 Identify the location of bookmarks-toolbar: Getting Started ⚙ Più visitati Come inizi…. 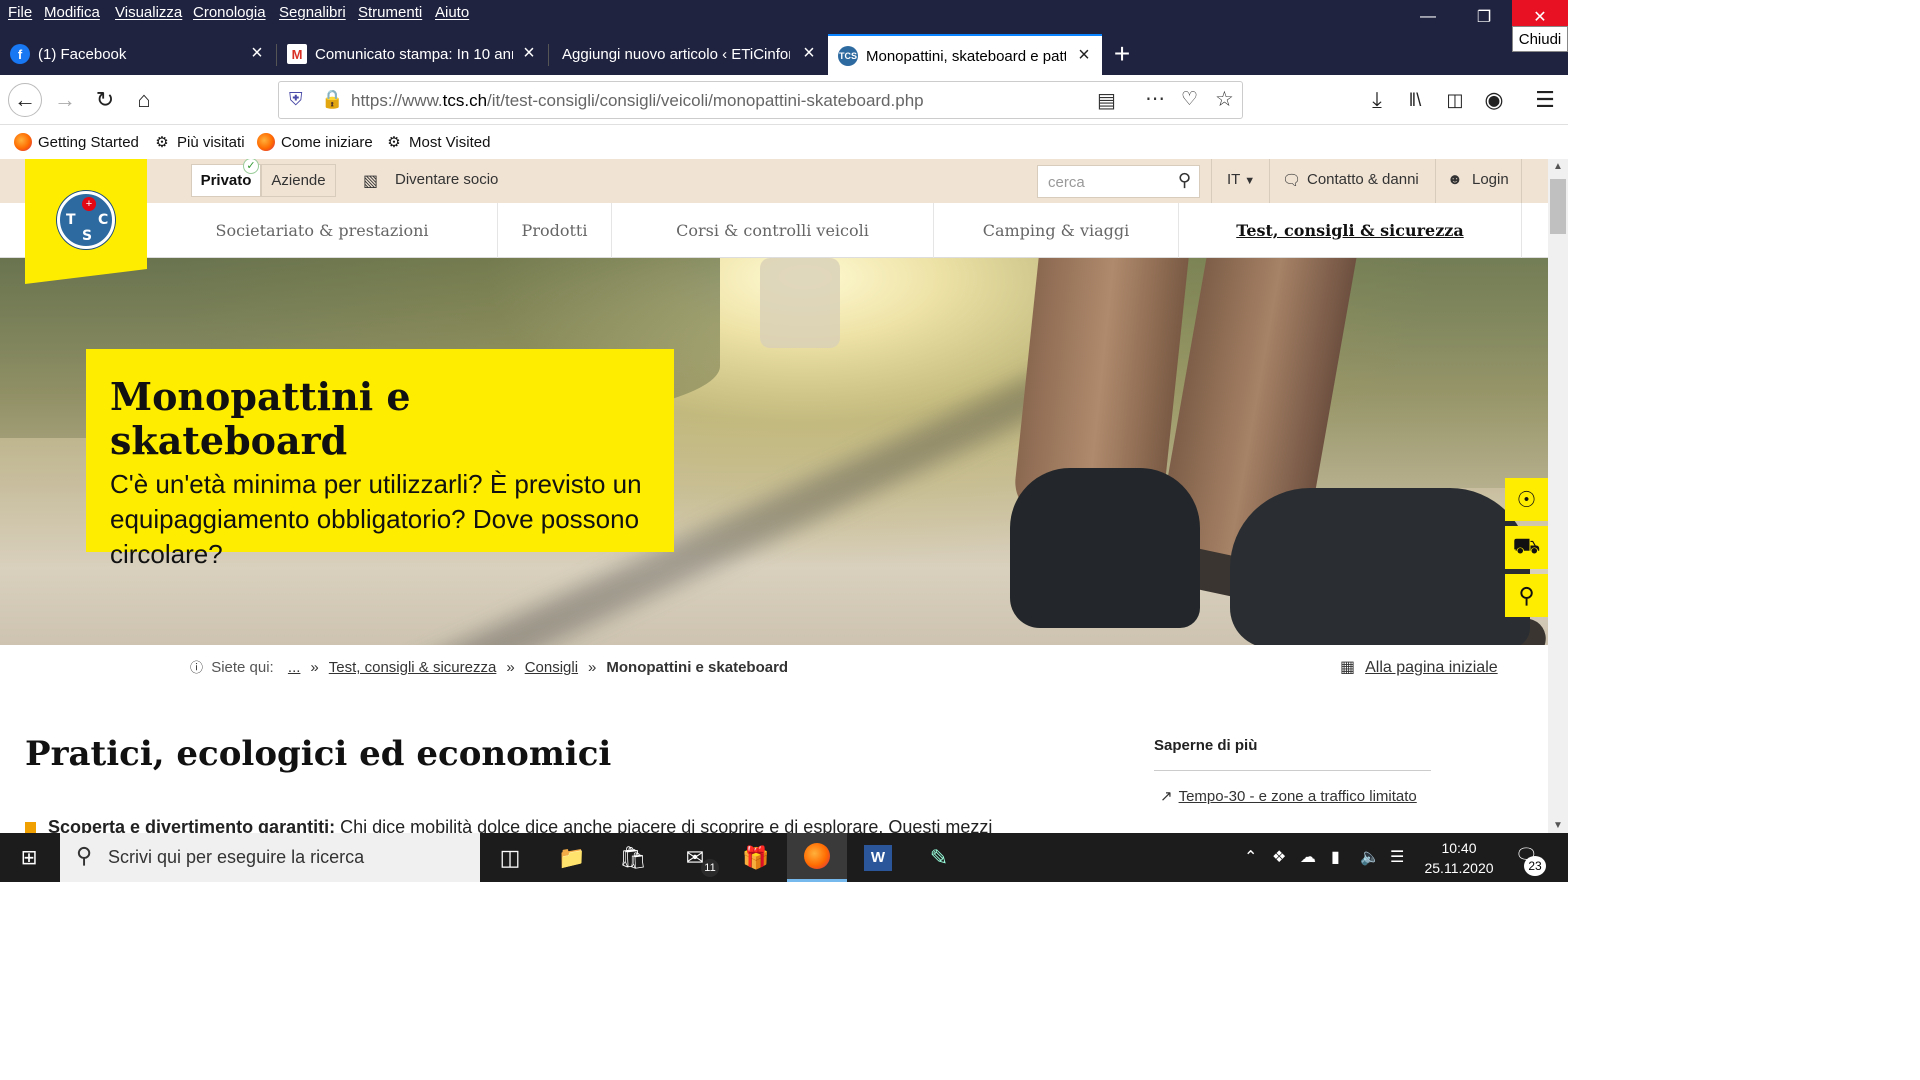
(784, 142).